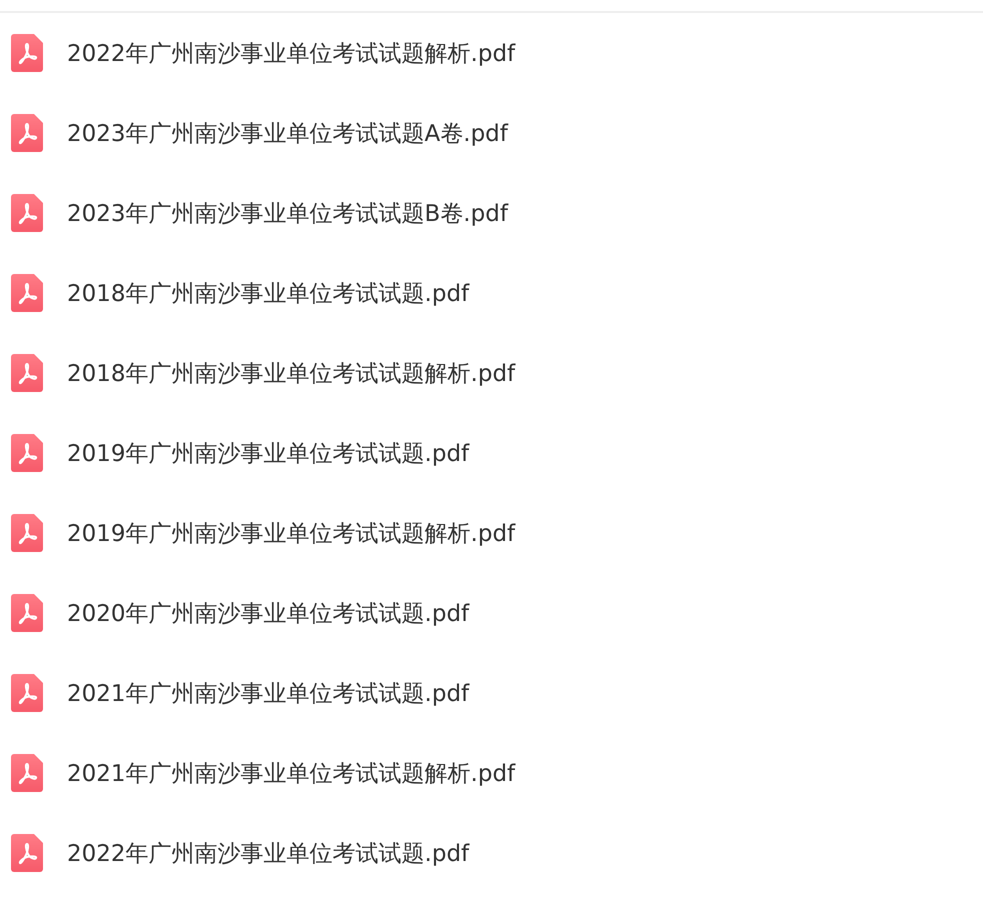  Describe the element at coordinates (268, 613) in the screenshot. I see `file-name: 2020年广州南沙事业单位考试试题.pdf` at that location.